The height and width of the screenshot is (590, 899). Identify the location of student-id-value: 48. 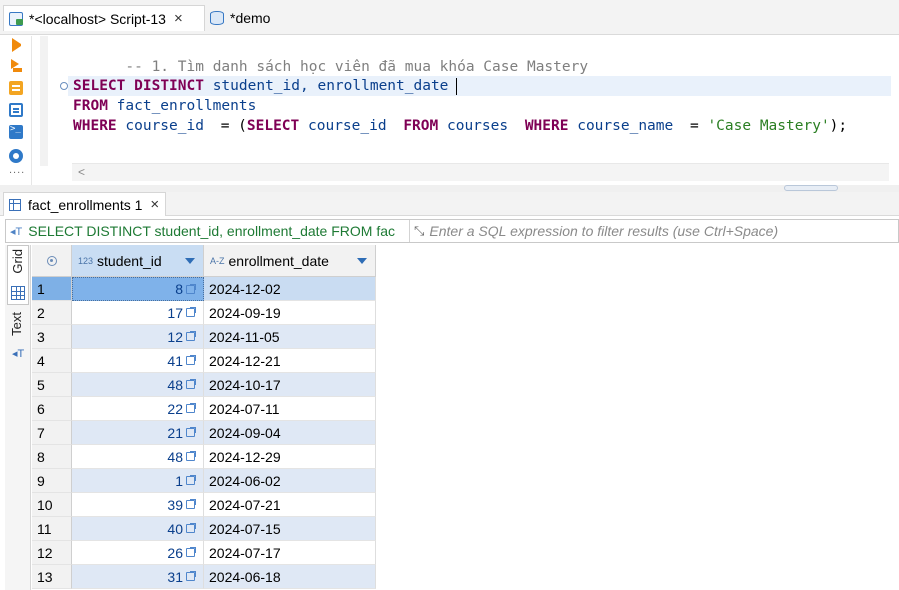
(175, 456).